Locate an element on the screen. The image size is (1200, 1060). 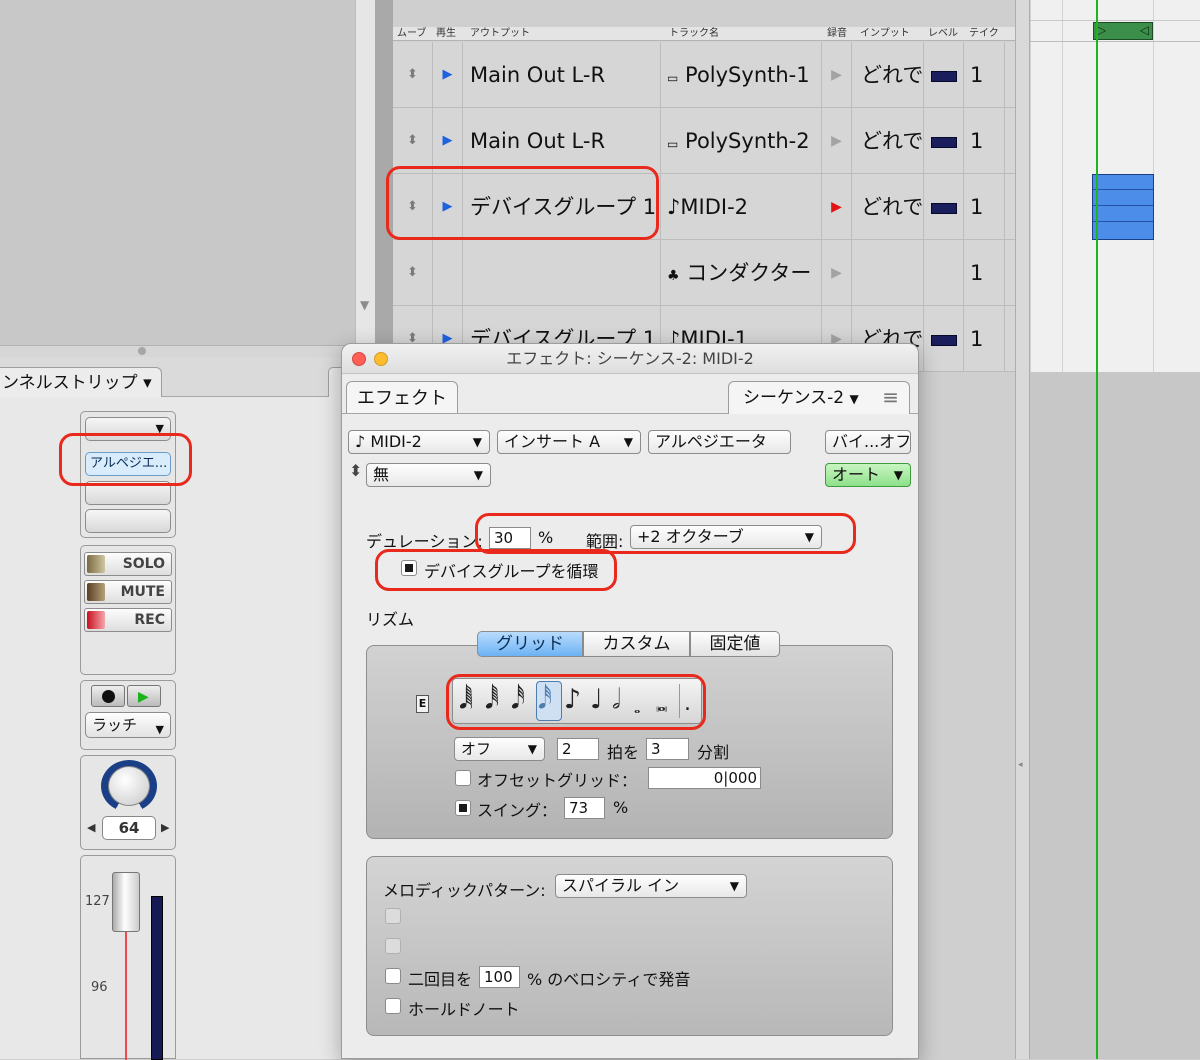
preset-select: 無 ▼ is located at coordinates (428, 475).